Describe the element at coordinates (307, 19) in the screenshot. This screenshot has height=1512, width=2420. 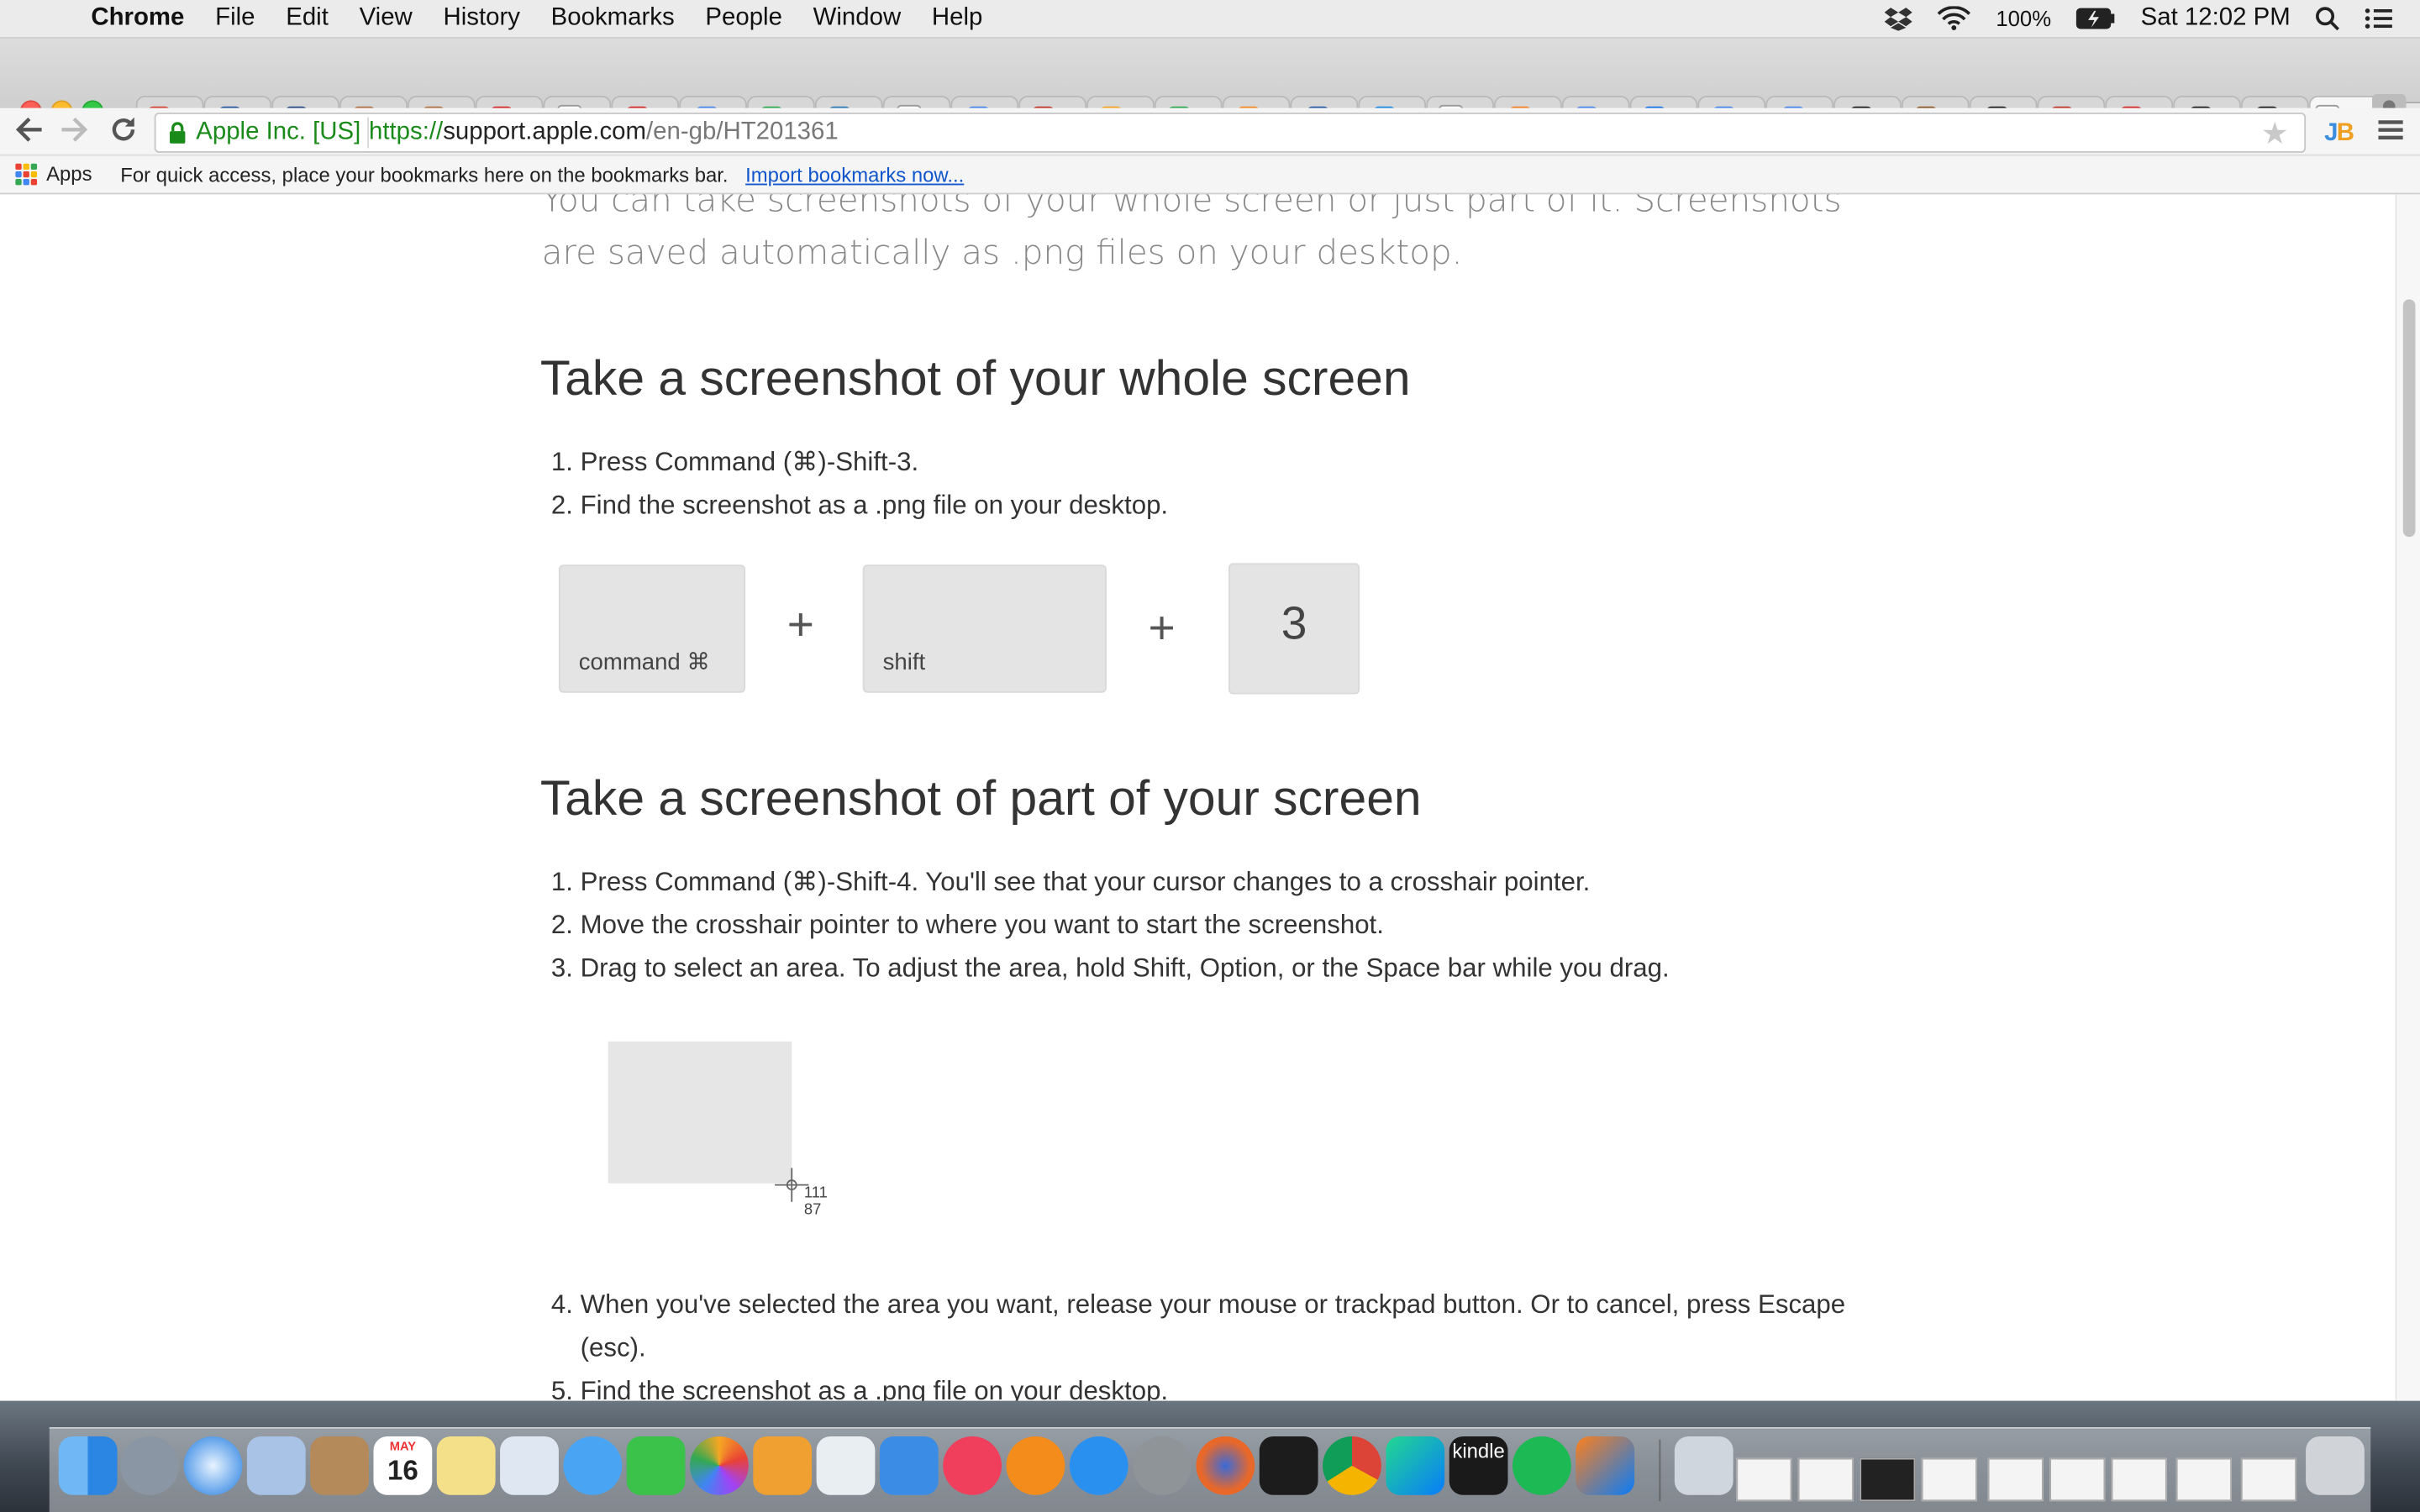
I see `menu-edit: Edit` at that location.